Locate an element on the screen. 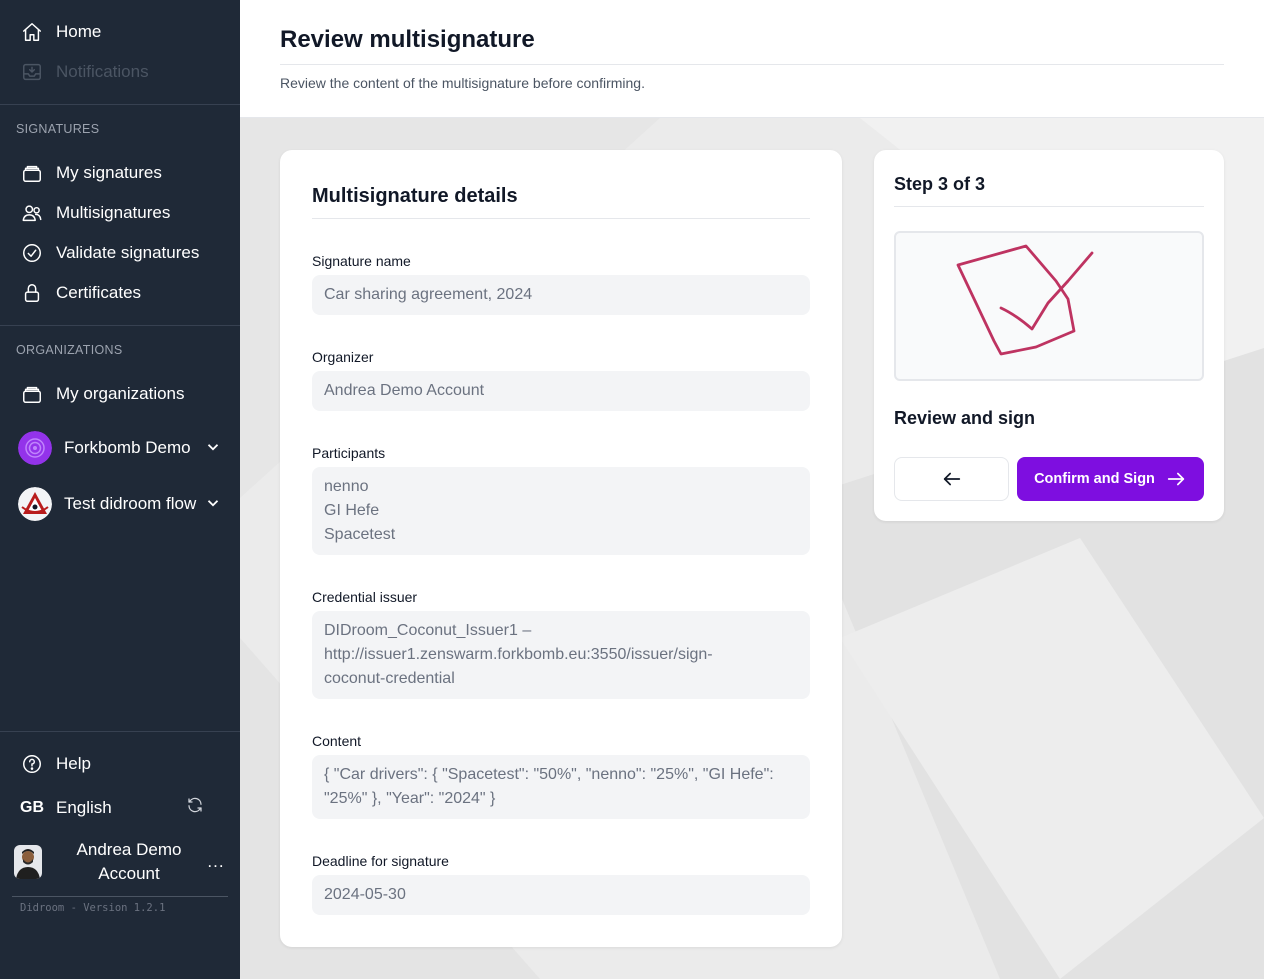 The width and height of the screenshot is (1264, 979). signature-preview is located at coordinates (1049, 306).